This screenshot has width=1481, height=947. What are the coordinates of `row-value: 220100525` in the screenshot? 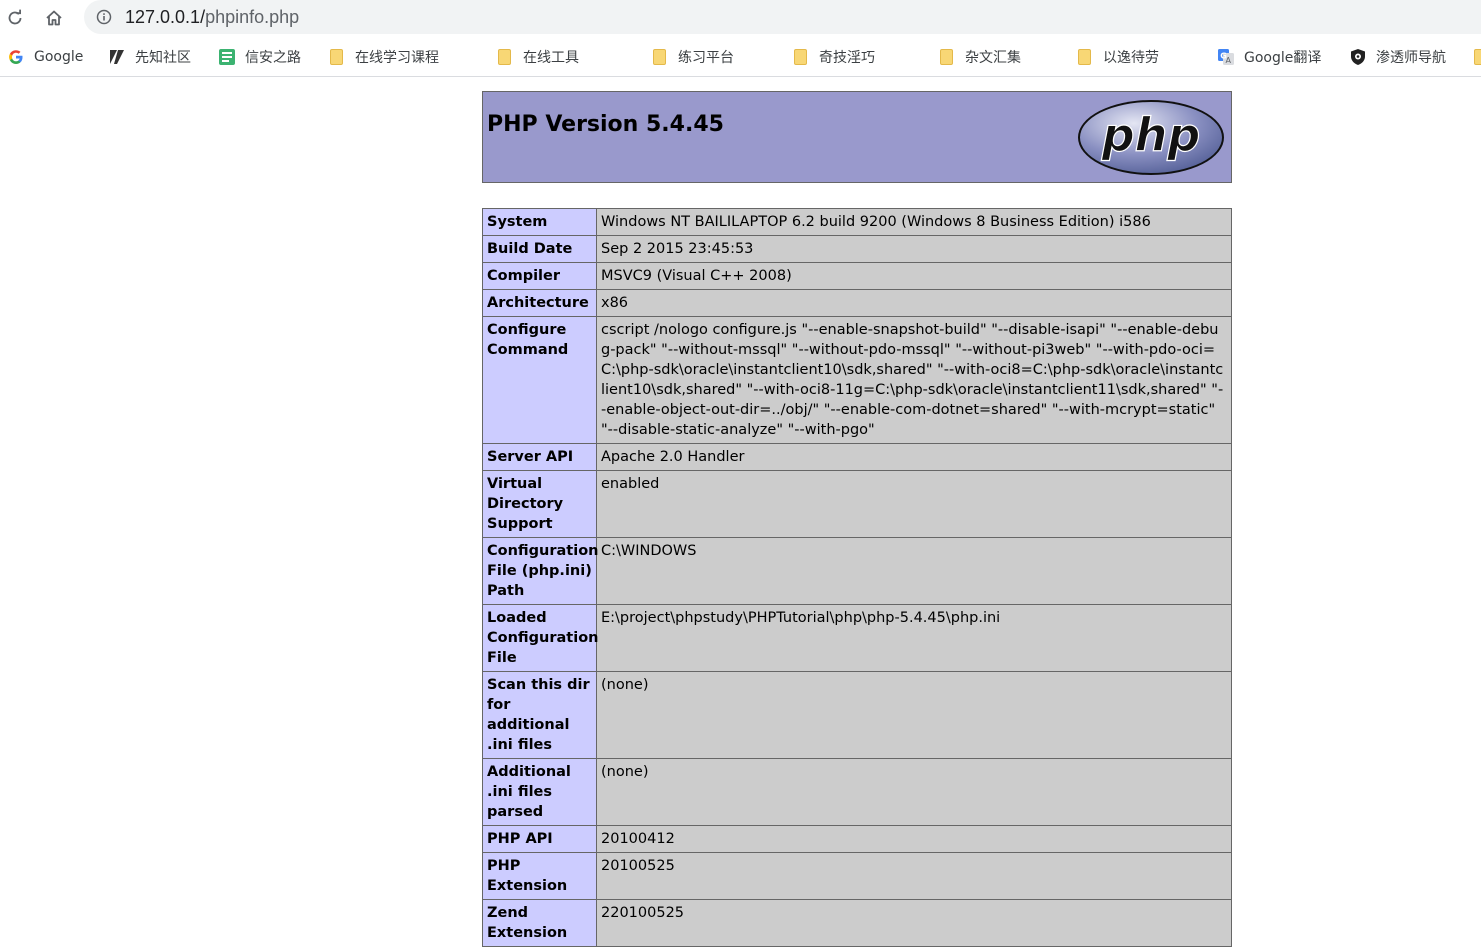 It's located at (914, 923).